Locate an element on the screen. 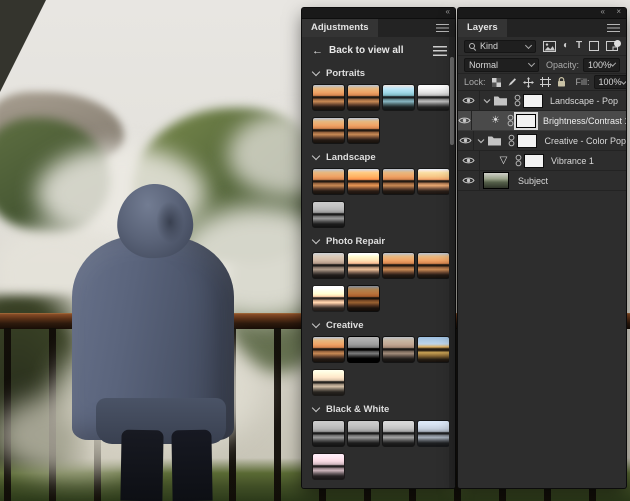 This screenshot has height=501, width=630. close-icon: × is located at coordinates (618, 12).